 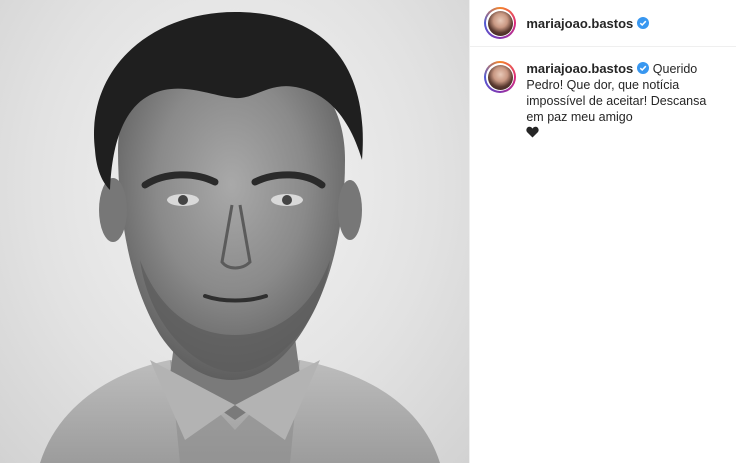 I want to click on comment-avatar, so click(x=500, y=77).